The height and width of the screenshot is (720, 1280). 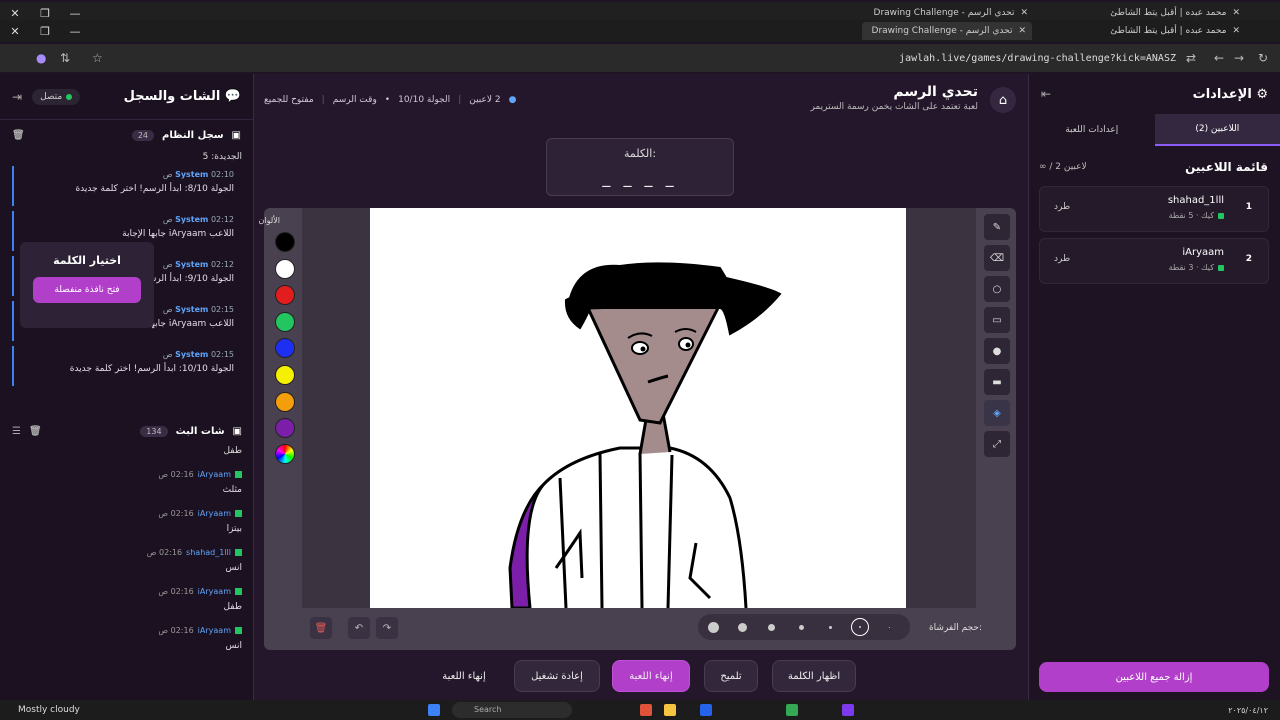 What do you see at coordinates (200, 431) in the screenshot?
I see `live-chat-title: شات البث` at bounding box center [200, 431].